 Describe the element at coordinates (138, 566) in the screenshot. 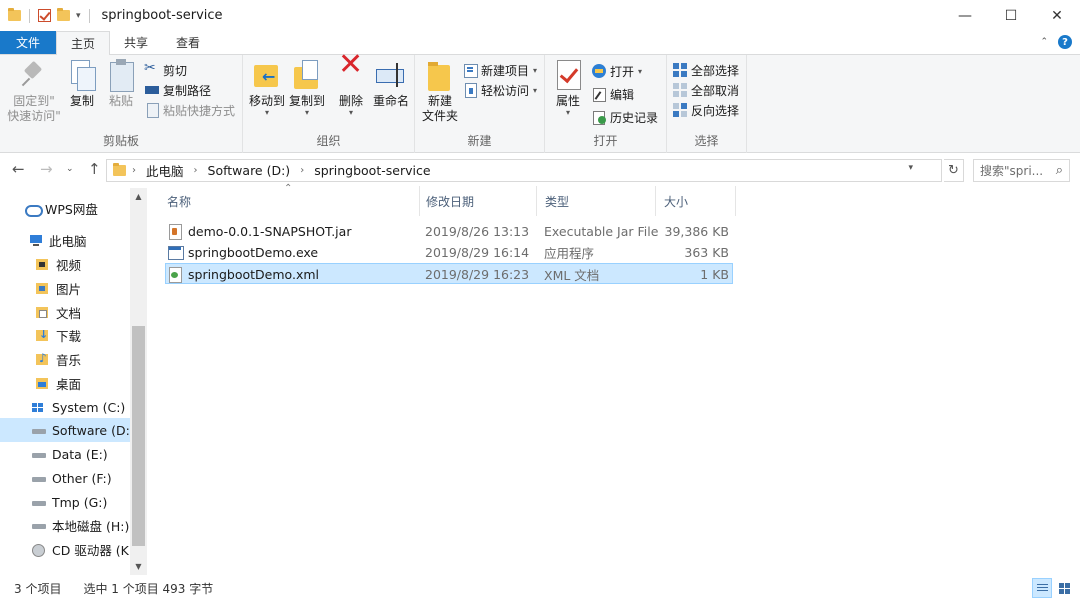

I see `scroll-down-icon: ▼` at that location.